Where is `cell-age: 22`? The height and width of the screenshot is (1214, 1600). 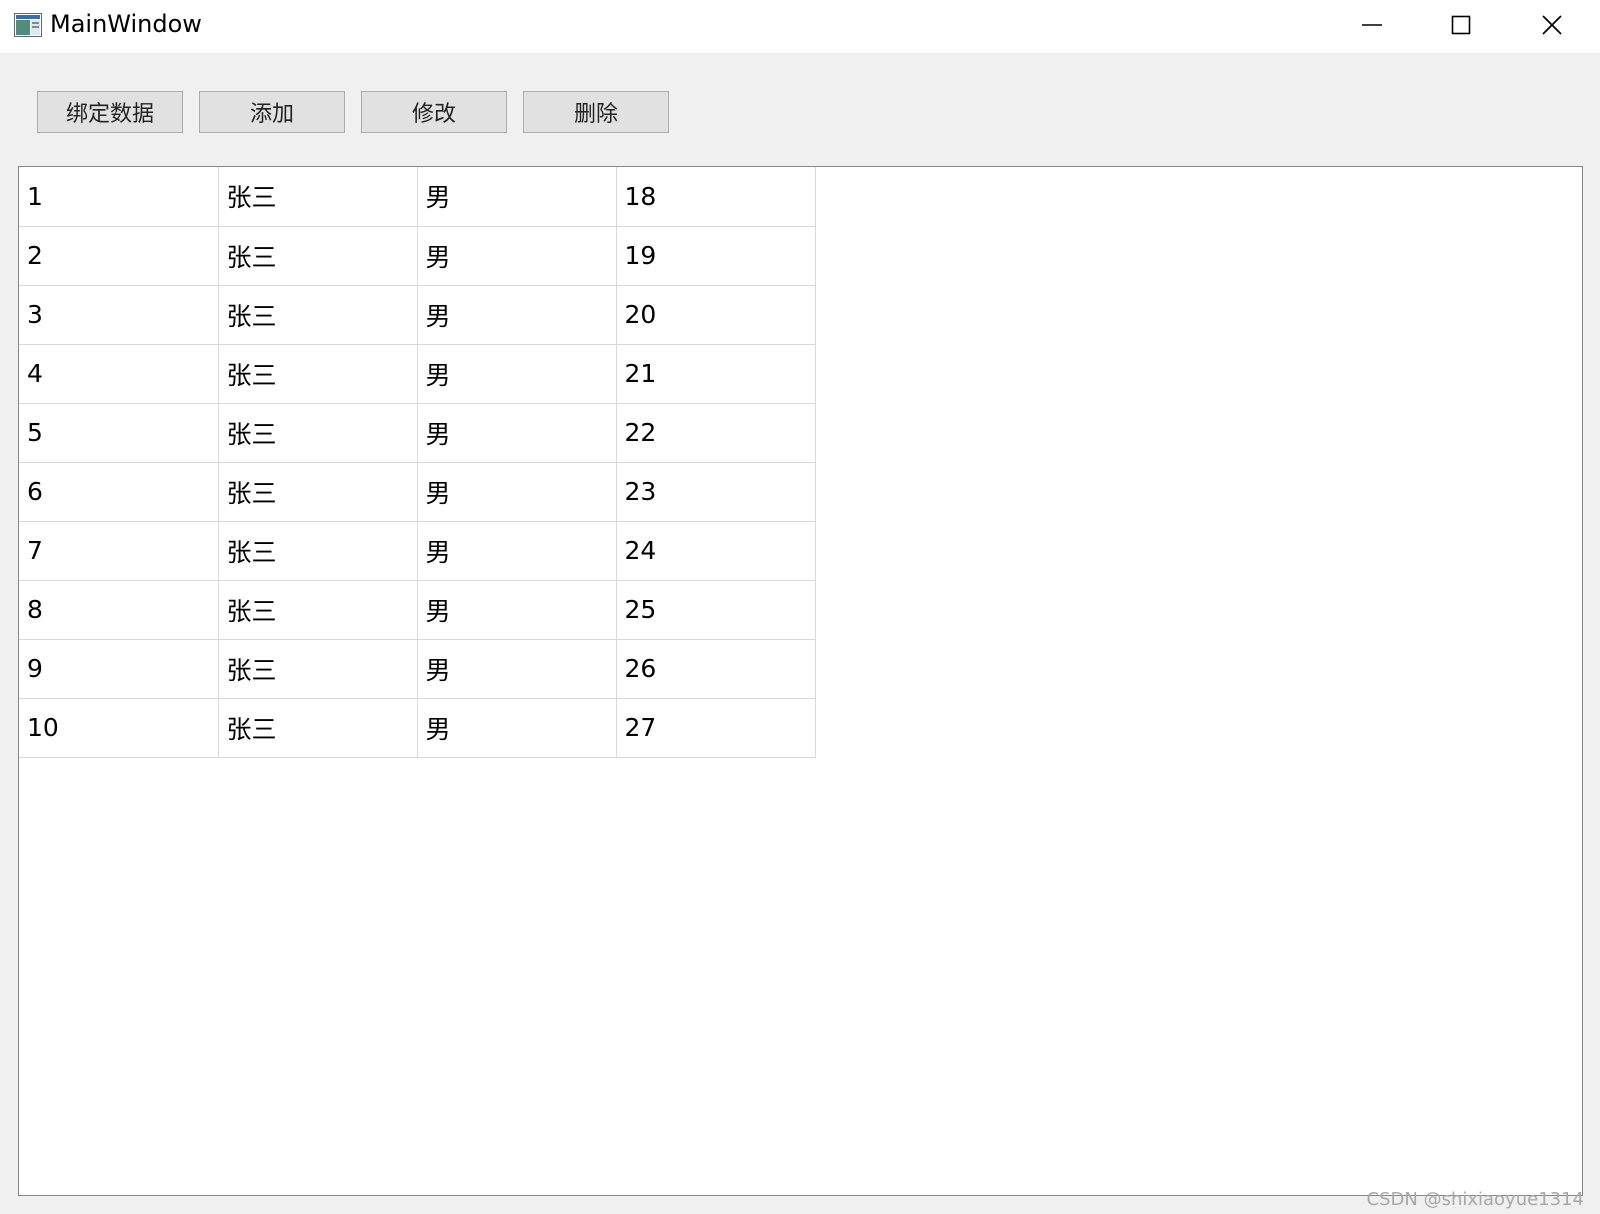
cell-age: 22 is located at coordinates (716, 433).